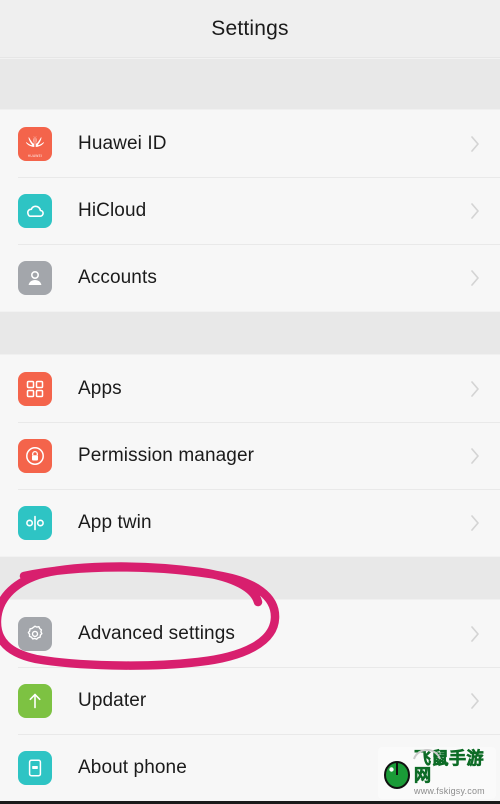  What do you see at coordinates (35, 388) in the screenshot?
I see `app-grid-icon` at bounding box center [35, 388].